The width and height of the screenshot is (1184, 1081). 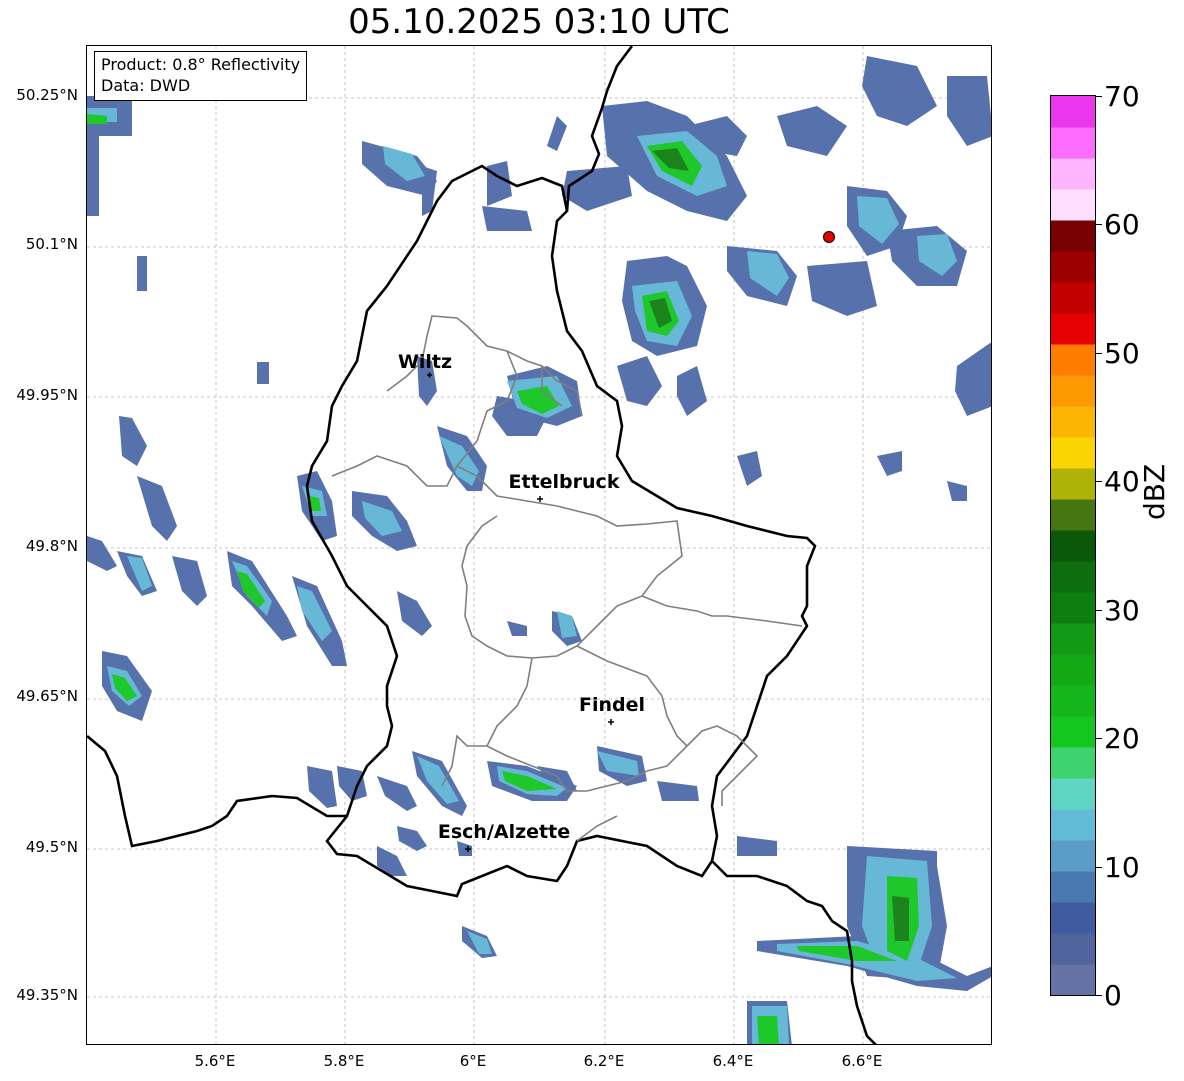 I want to click on lon-label: 6.6°E, so click(x=862, y=1061).